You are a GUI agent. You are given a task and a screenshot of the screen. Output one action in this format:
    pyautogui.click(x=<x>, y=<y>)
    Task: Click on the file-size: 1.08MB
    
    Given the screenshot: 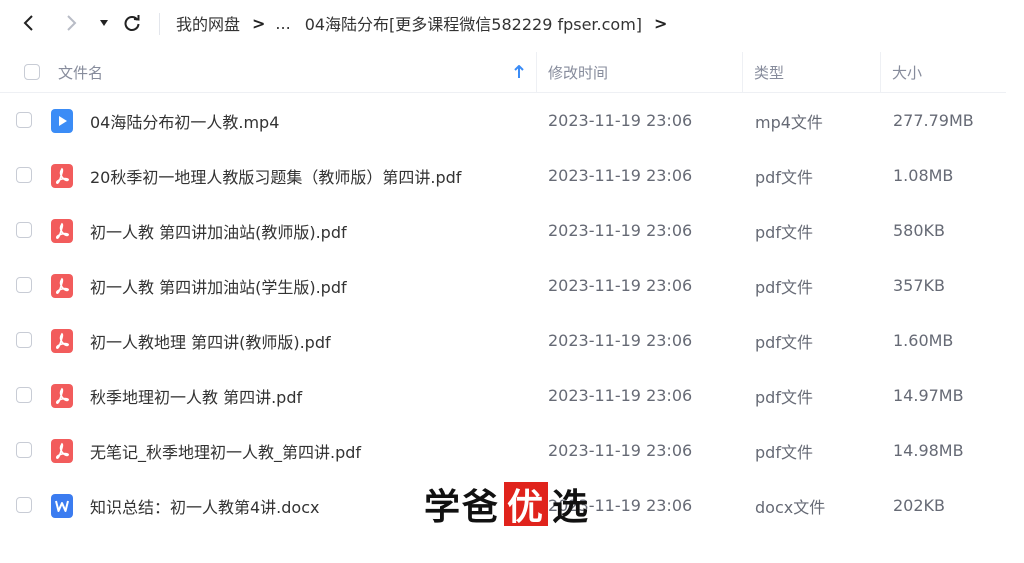 What is the action you would take?
    pyautogui.click(x=923, y=175)
    